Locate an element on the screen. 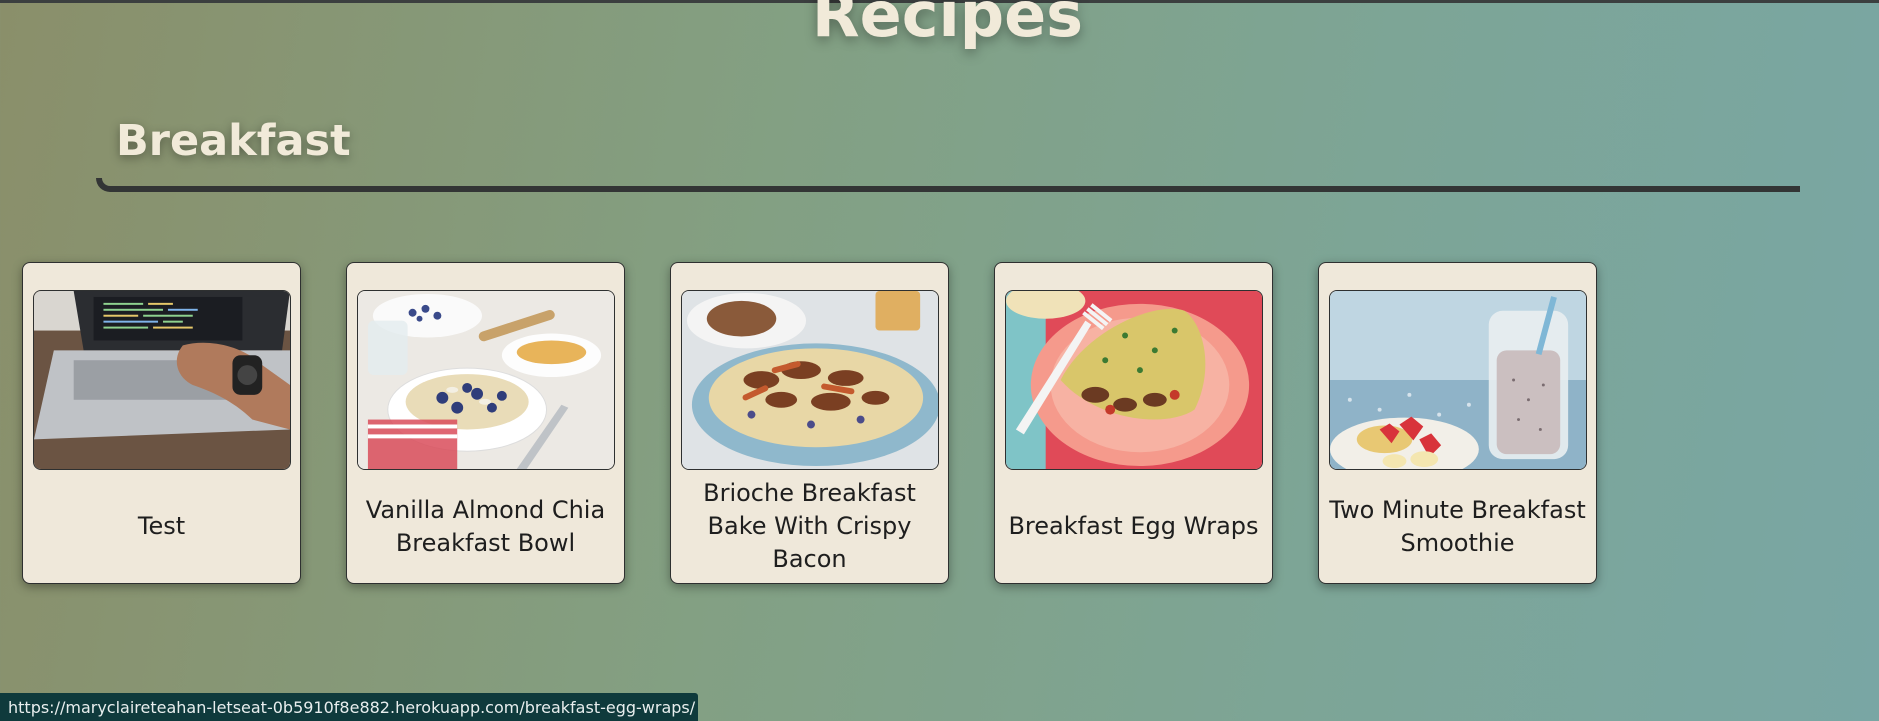 The image size is (1879, 721). recipe-card-title: Breakfast Egg Wraps is located at coordinates (1133, 526).